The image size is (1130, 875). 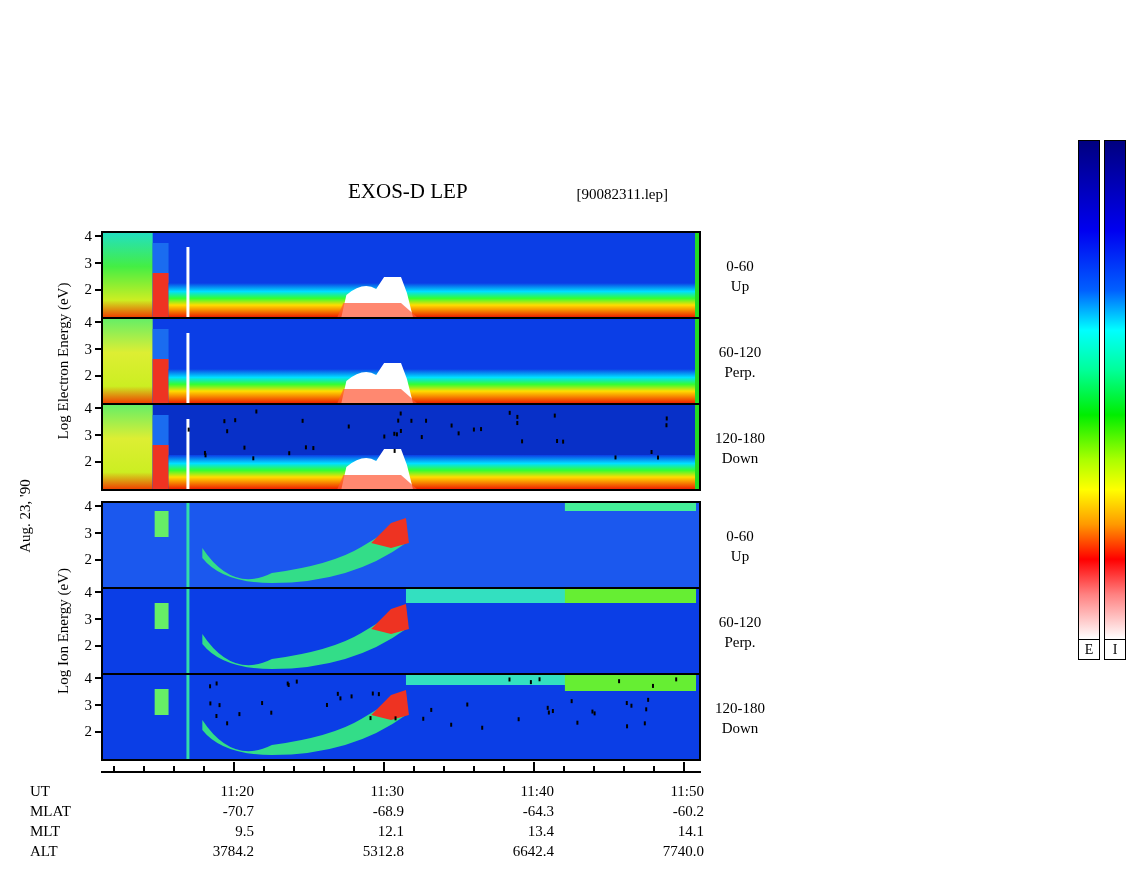 What do you see at coordinates (690, 831) in the screenshot?
I see `axis-value: 14.1` at bounding box center [690, 831].